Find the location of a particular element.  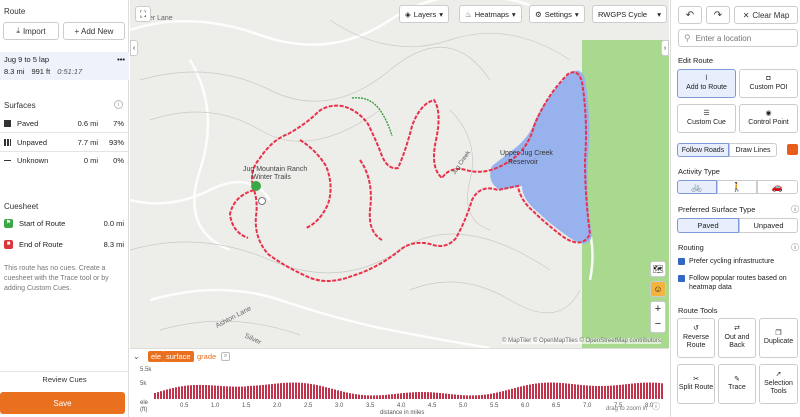

paved-toggle: Paved is located at coordinates (708, 225).